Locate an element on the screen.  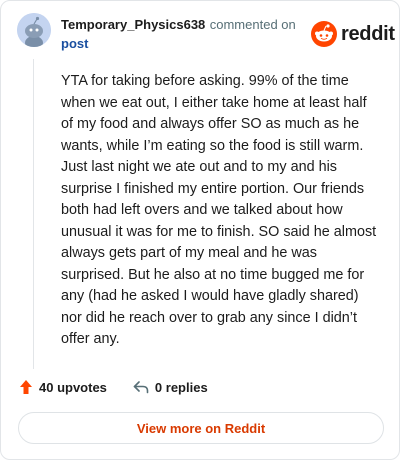
comment-header: Temporary_Physics638 commented on post is located at coordinates (186, 34).